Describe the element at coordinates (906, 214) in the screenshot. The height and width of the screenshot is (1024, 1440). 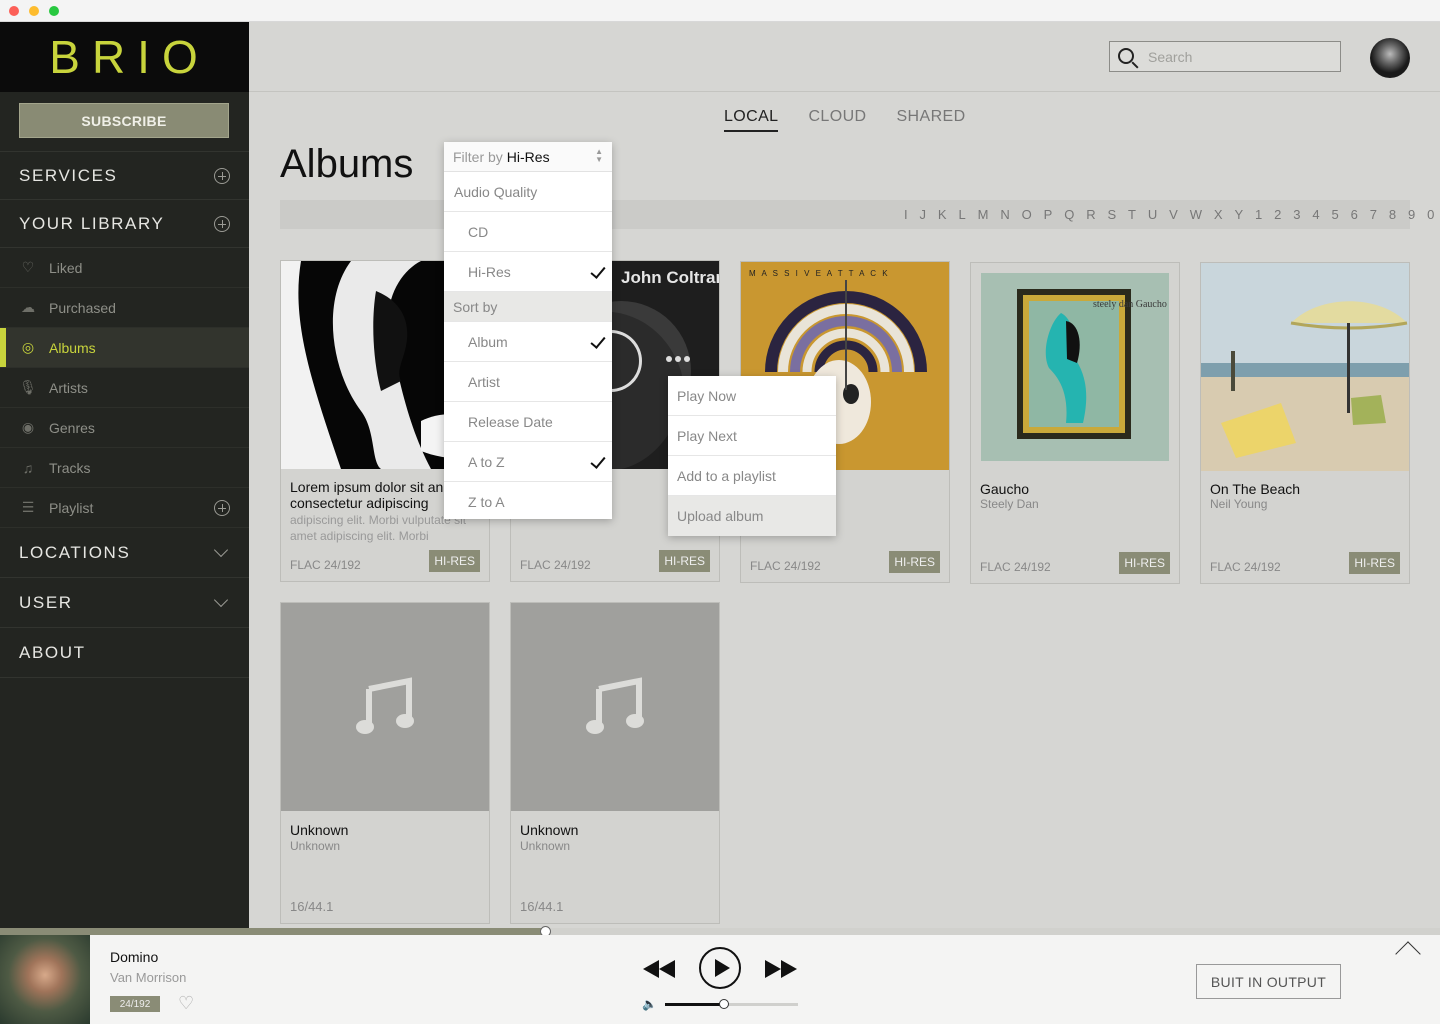
I see `alphabet-letter: I` at that location.